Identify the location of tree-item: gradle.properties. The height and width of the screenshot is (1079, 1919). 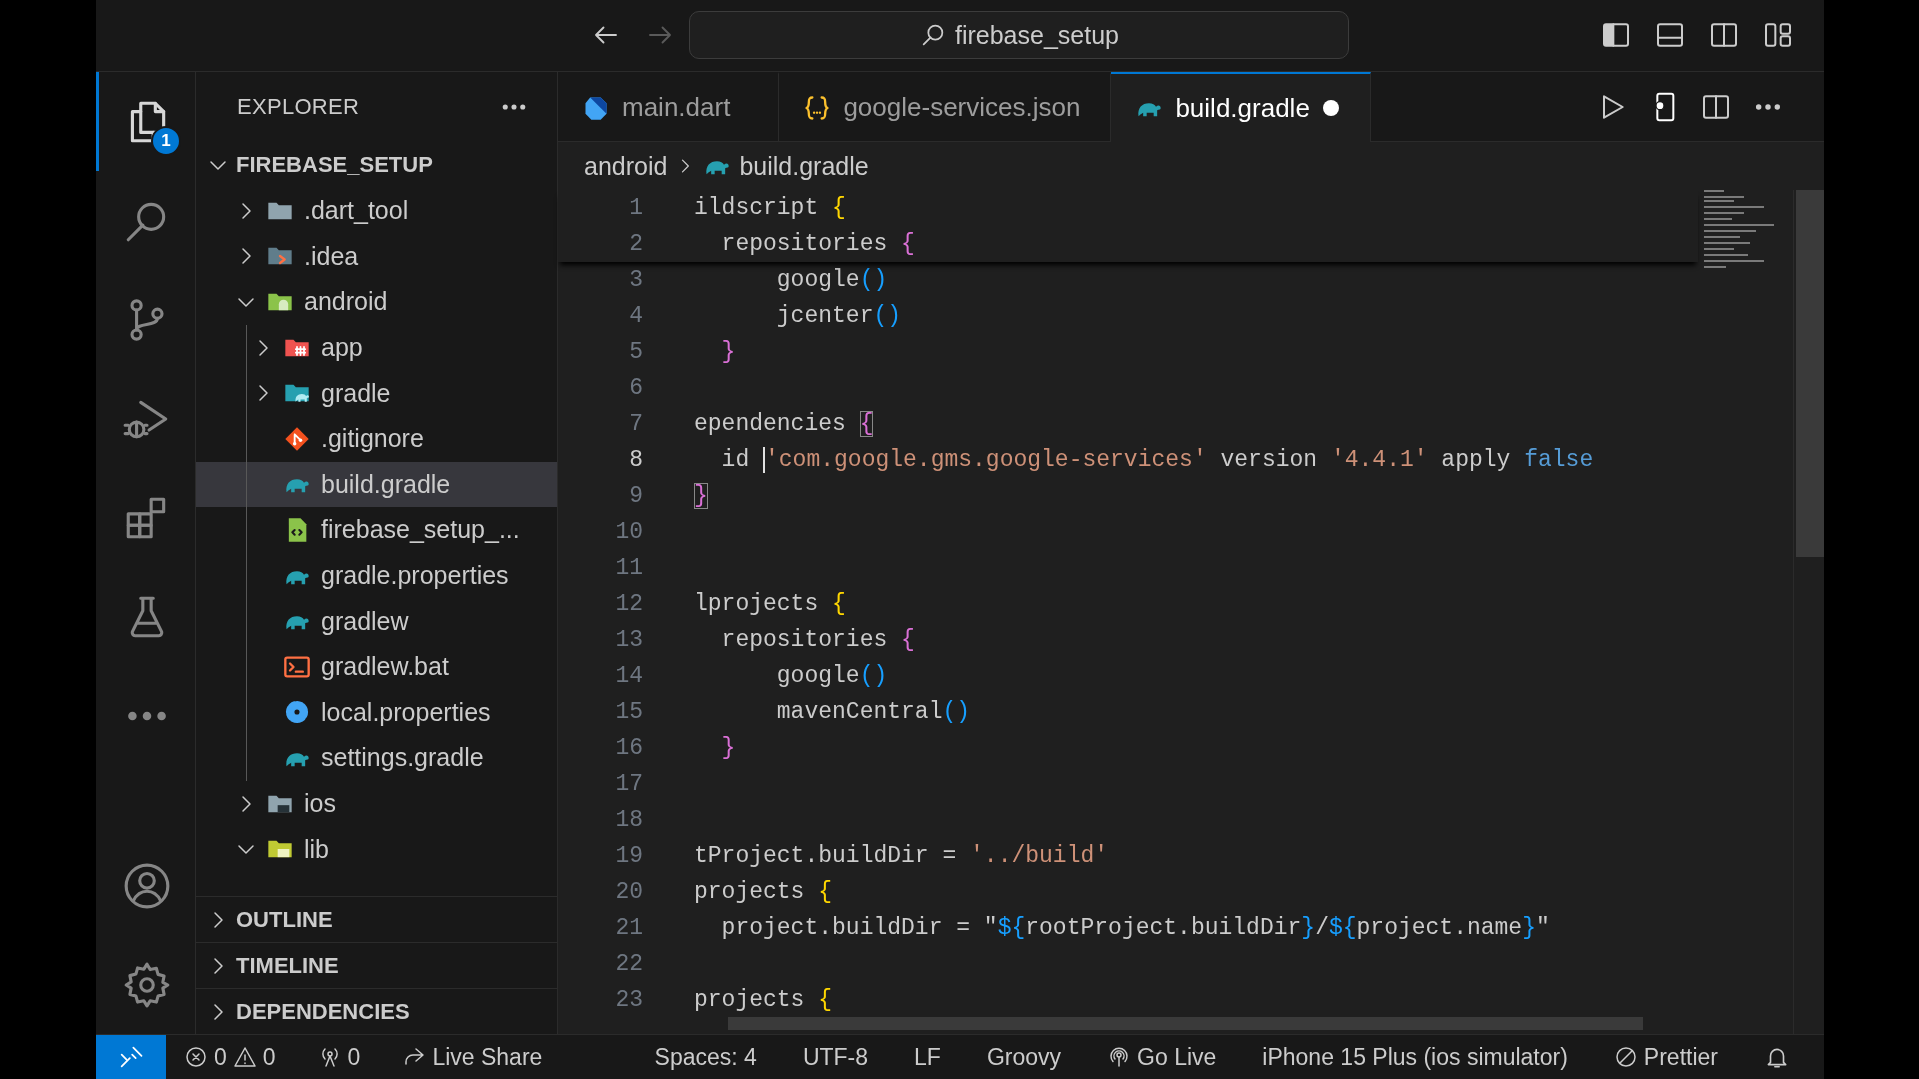
(376, 575).